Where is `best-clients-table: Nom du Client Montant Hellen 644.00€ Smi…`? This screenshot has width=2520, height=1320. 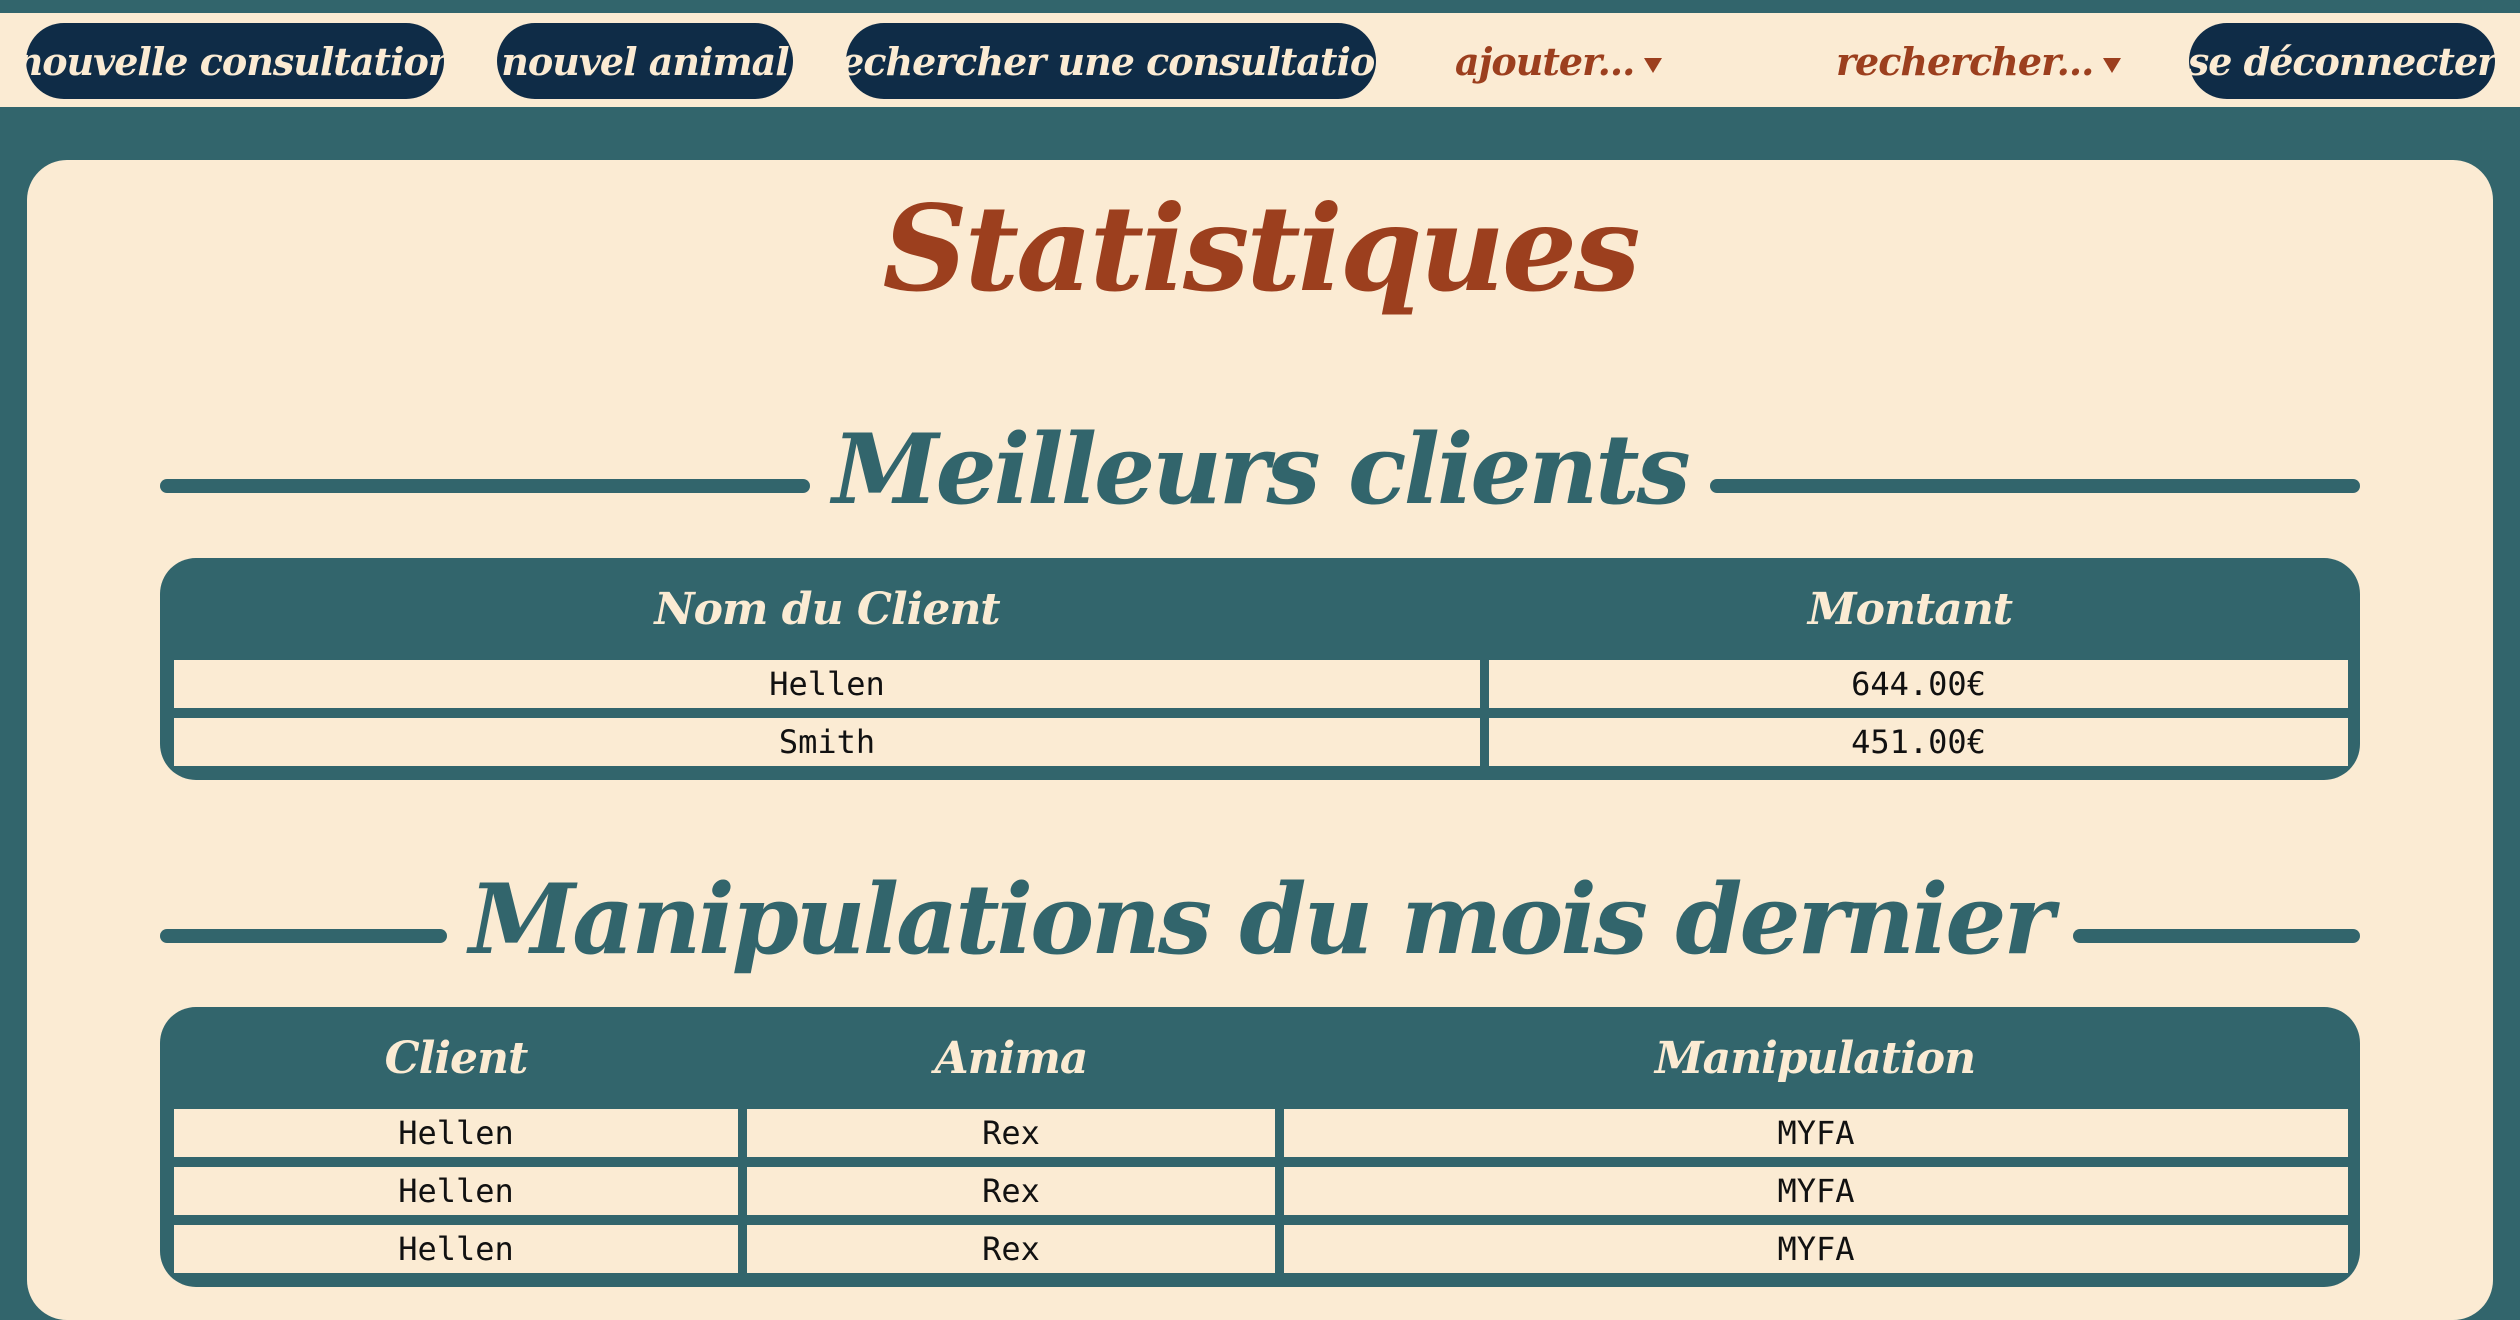 best-clients-table: Nom du Client Montant Hellen 644.00€ Smi… is located at coordinates (1260, 669).